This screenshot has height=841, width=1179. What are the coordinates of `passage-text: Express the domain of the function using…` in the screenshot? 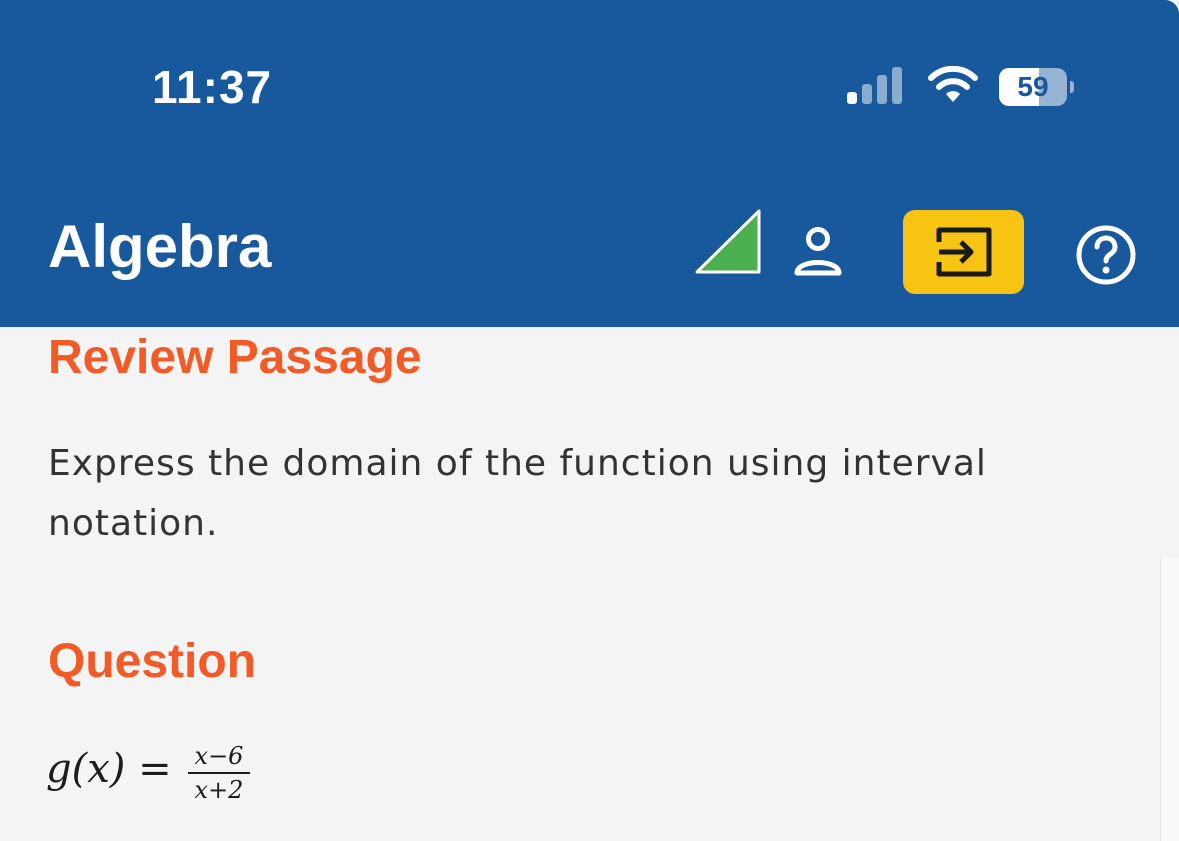 It's located at (517, 493).